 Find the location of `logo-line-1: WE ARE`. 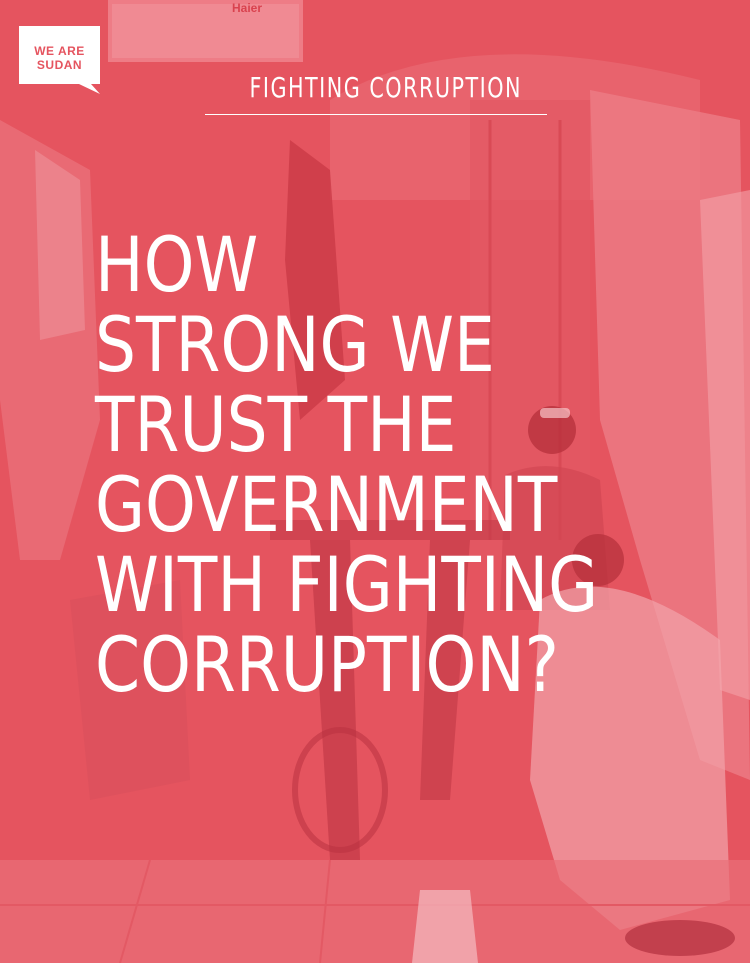

logo-line-1: WE ARE is located at coordinates (59, 51).